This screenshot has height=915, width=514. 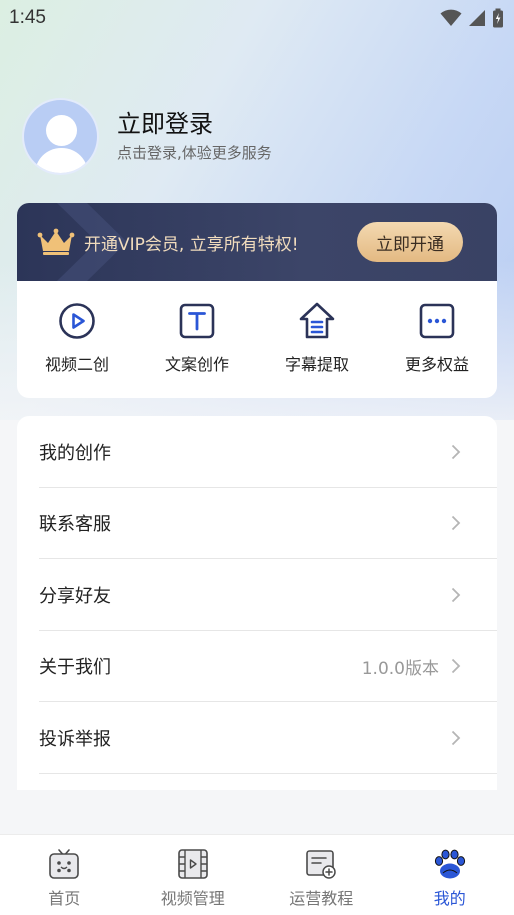 I want to click on subtitle-extract-icon, so click(x=317, y=320).